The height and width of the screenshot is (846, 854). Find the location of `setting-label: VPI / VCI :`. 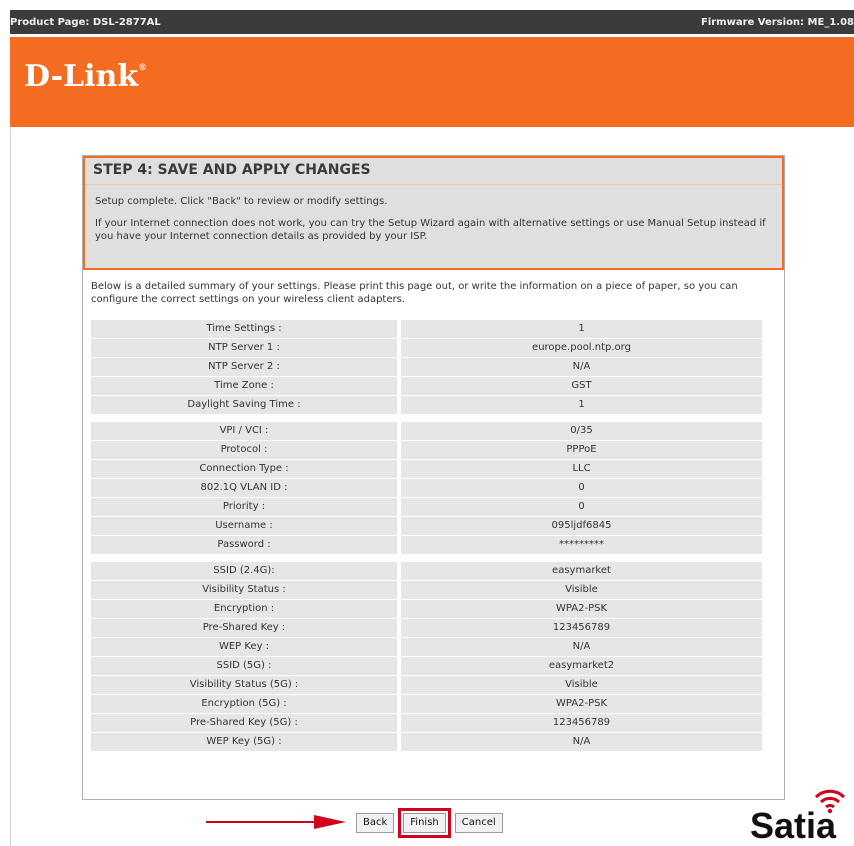

setting-label: VPI / VCI : is located at coordinates (244, 431).